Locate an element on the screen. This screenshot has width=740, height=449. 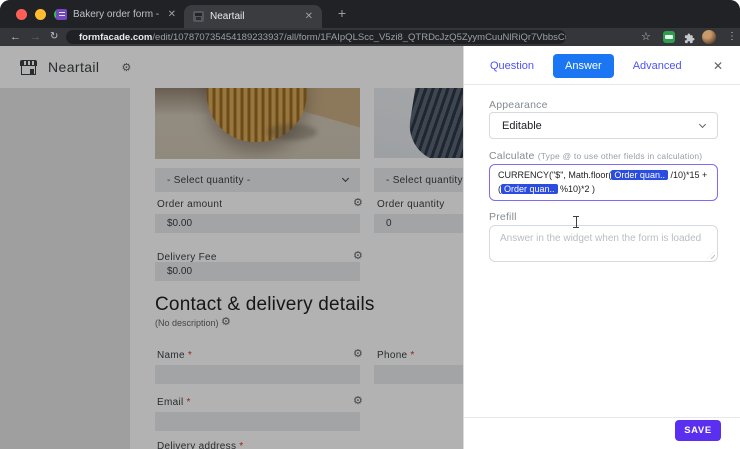
prefill-field is located at coordinates (603, 243).